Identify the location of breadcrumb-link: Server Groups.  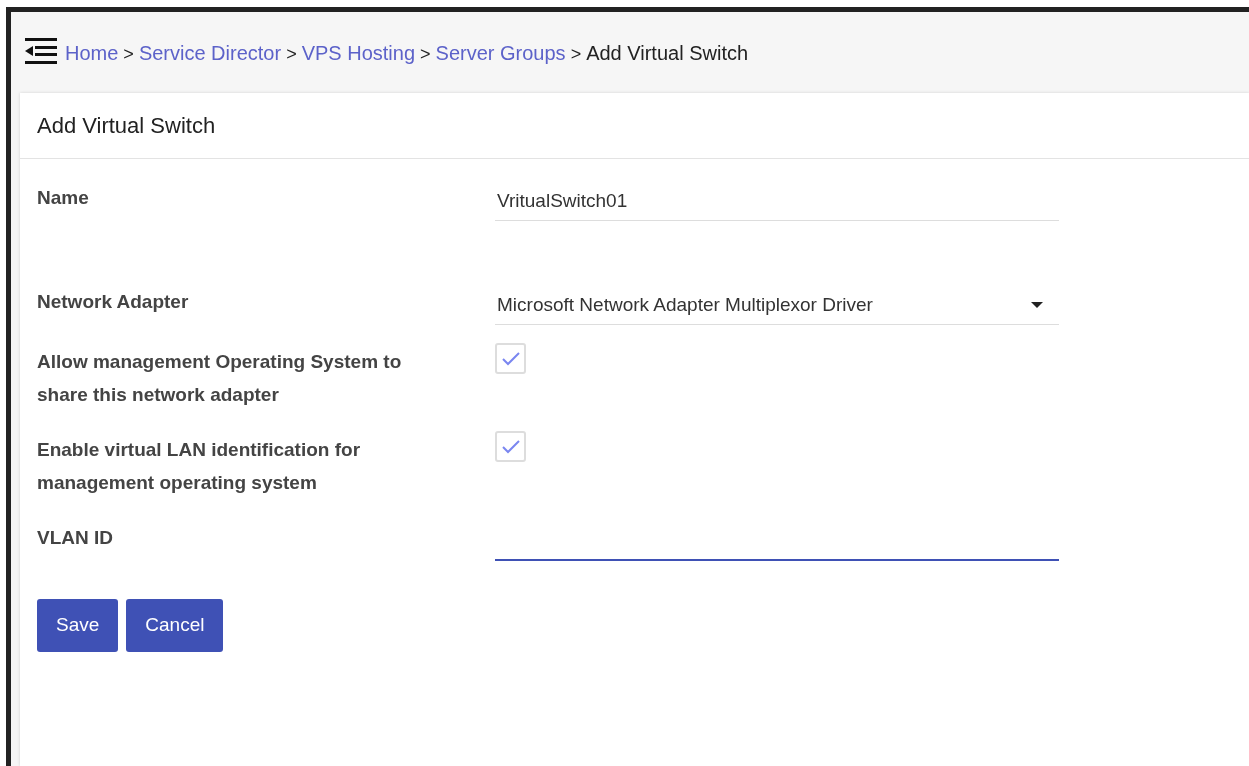
(500, 53).